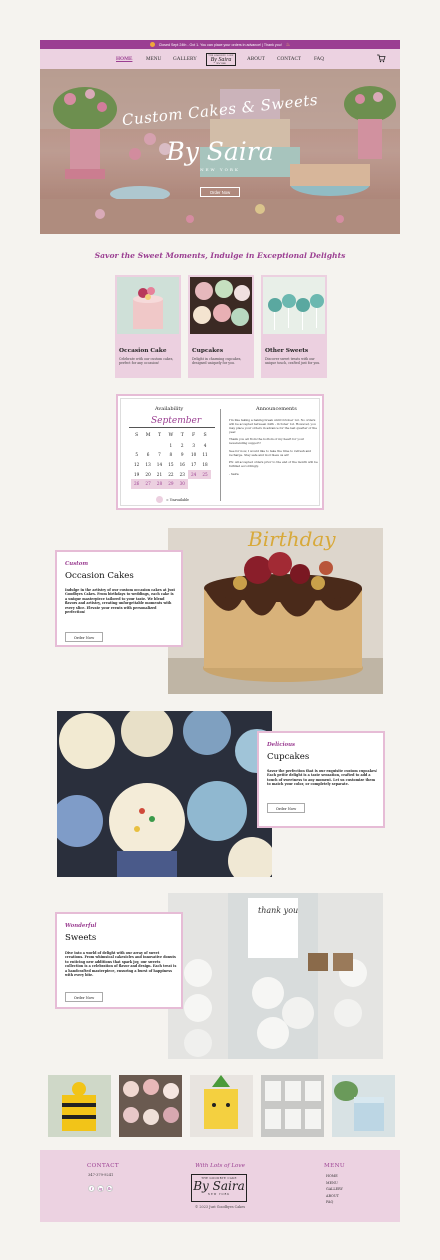 The image size is (440, 1260). Describe the element at coordinates (124, 59) in the screenshot. I see `nav-home: HOME` at that location.